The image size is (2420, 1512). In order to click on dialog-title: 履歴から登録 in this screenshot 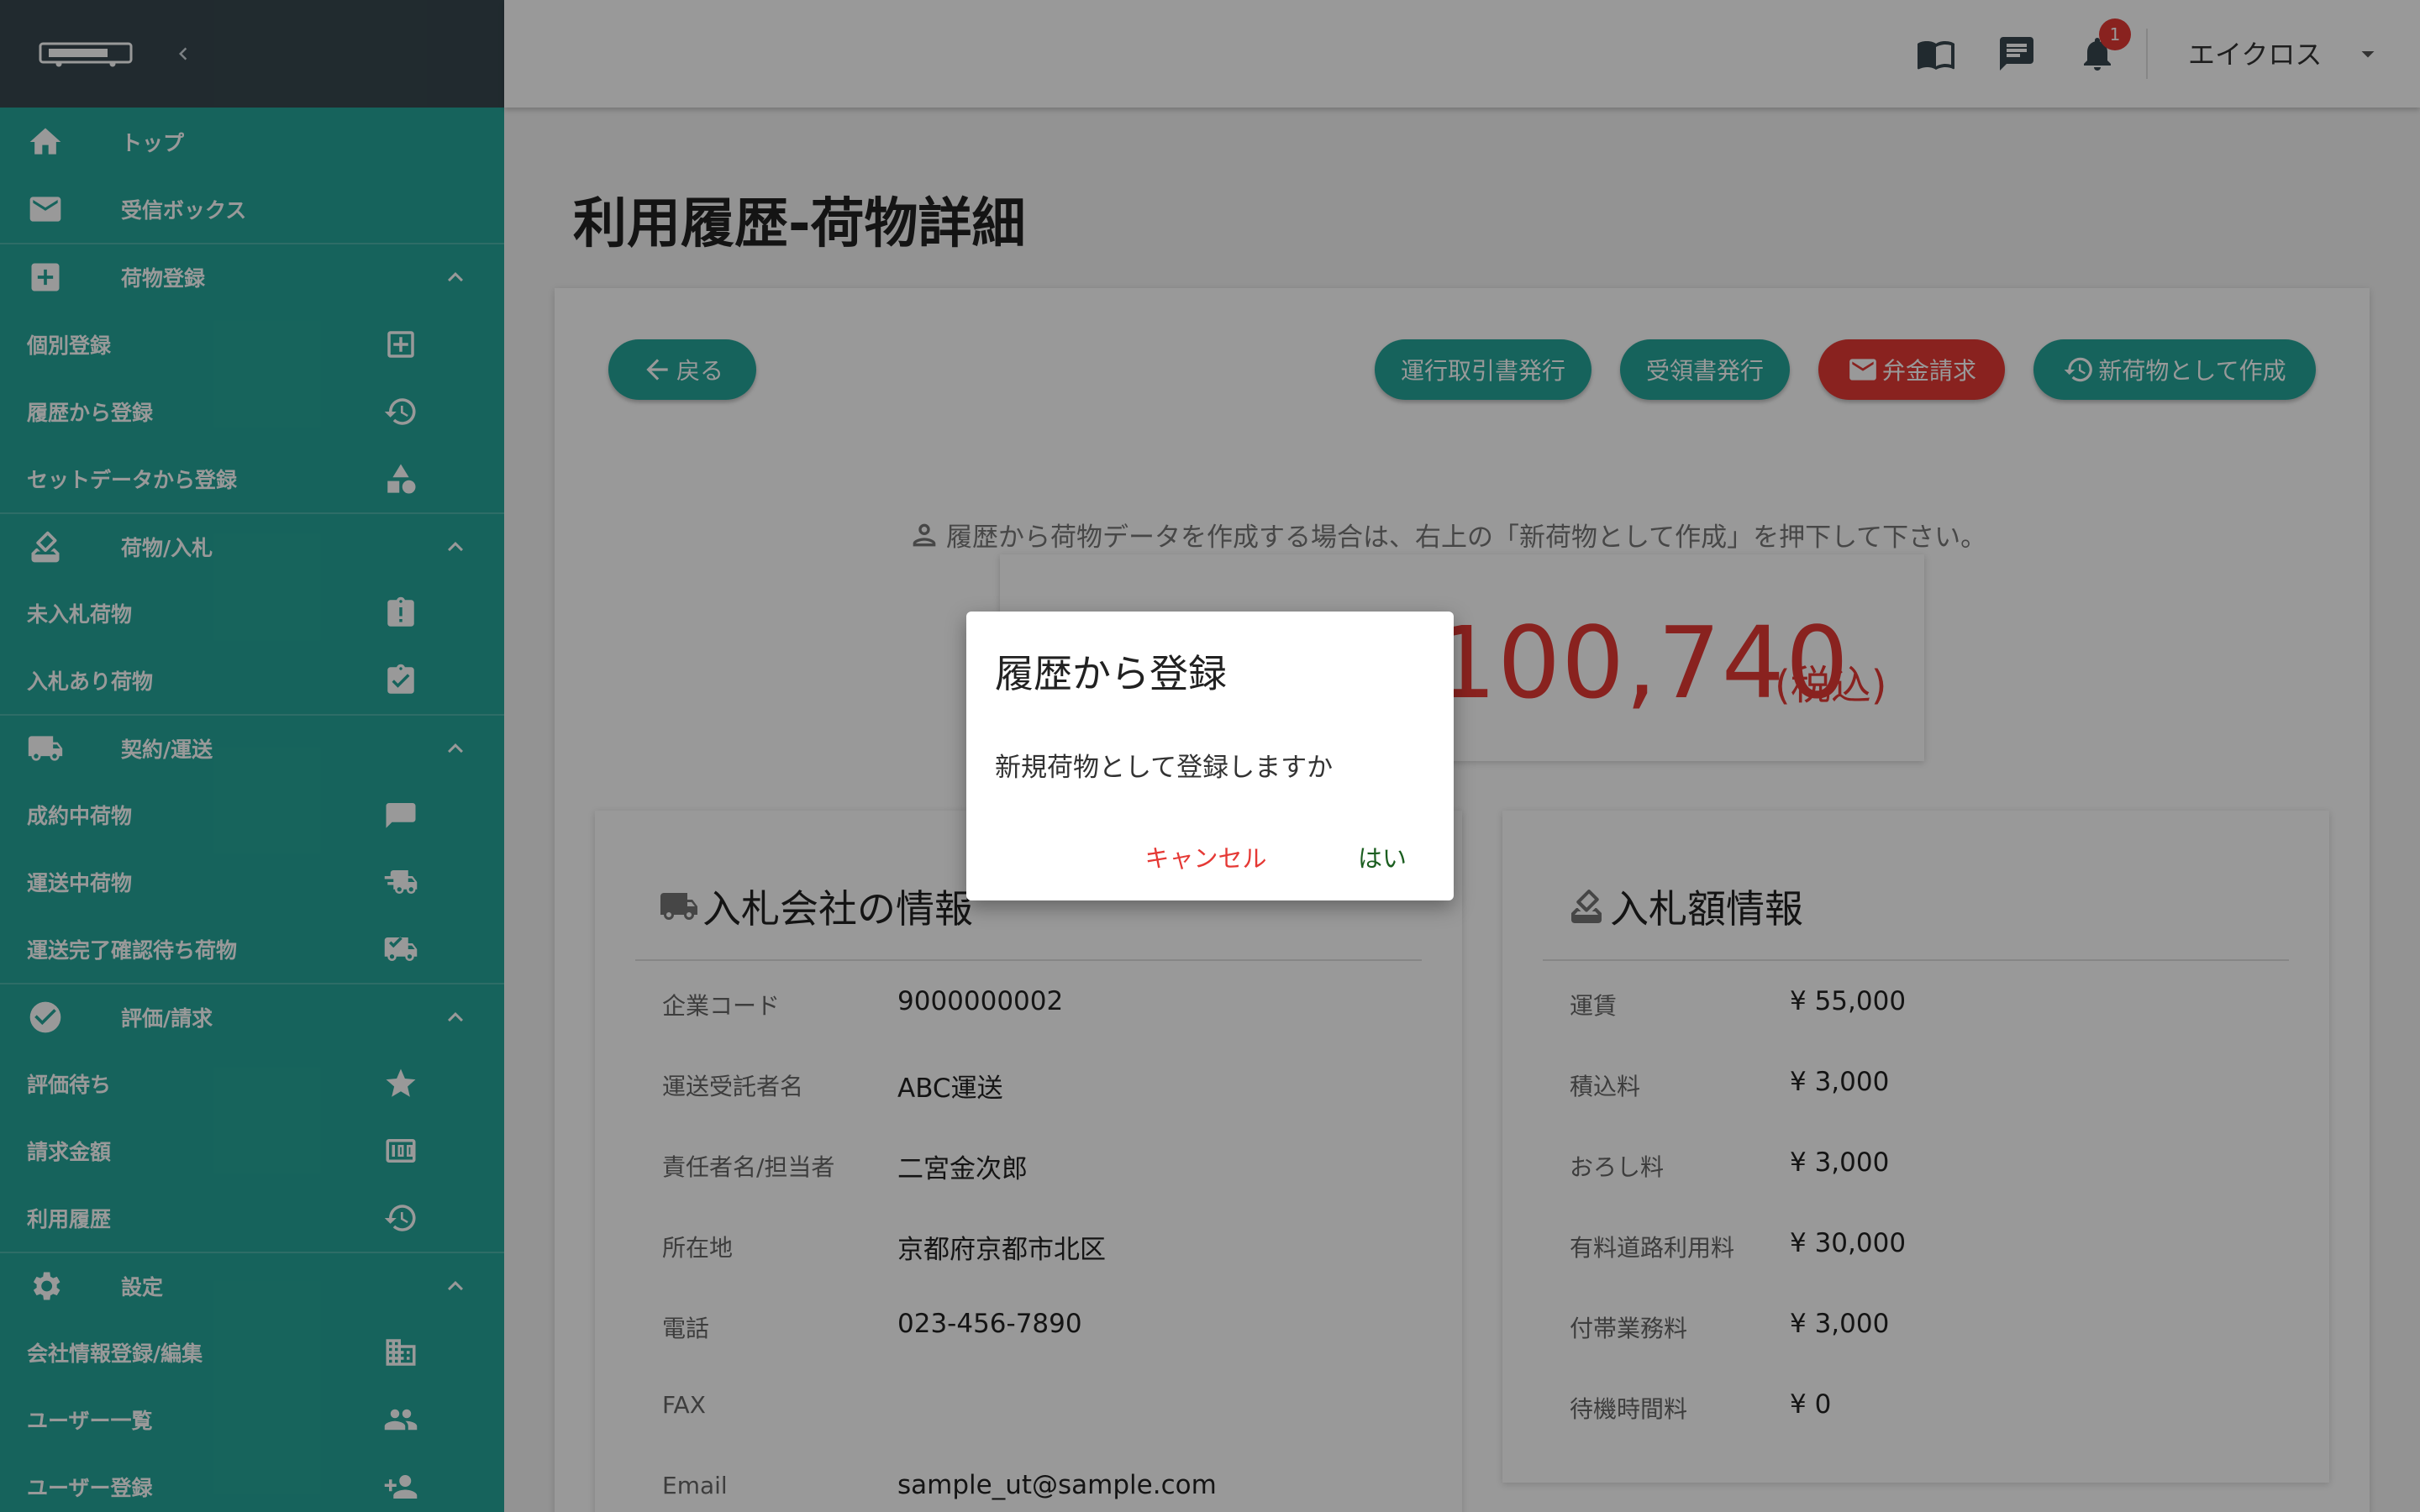, I will do `click(1111, 673)`.